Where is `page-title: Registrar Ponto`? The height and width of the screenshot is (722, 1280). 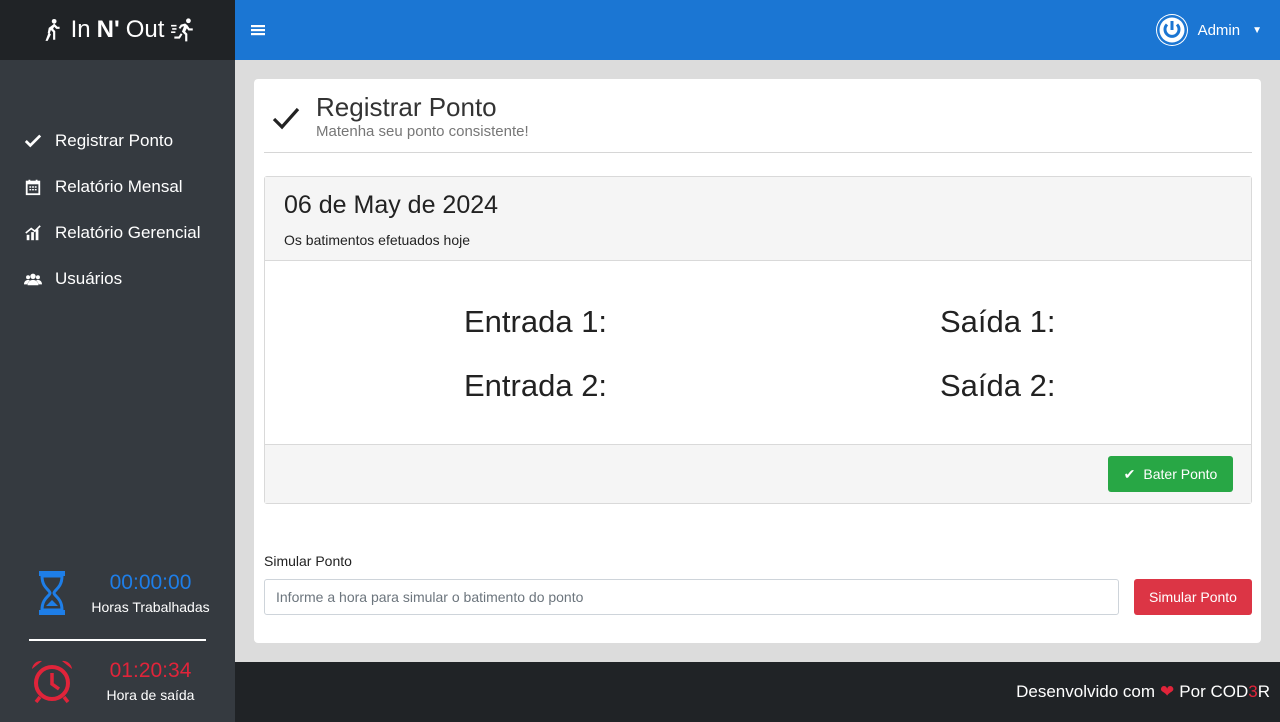
page-title: Registrar Ponto is located at coordinates (406, 107).